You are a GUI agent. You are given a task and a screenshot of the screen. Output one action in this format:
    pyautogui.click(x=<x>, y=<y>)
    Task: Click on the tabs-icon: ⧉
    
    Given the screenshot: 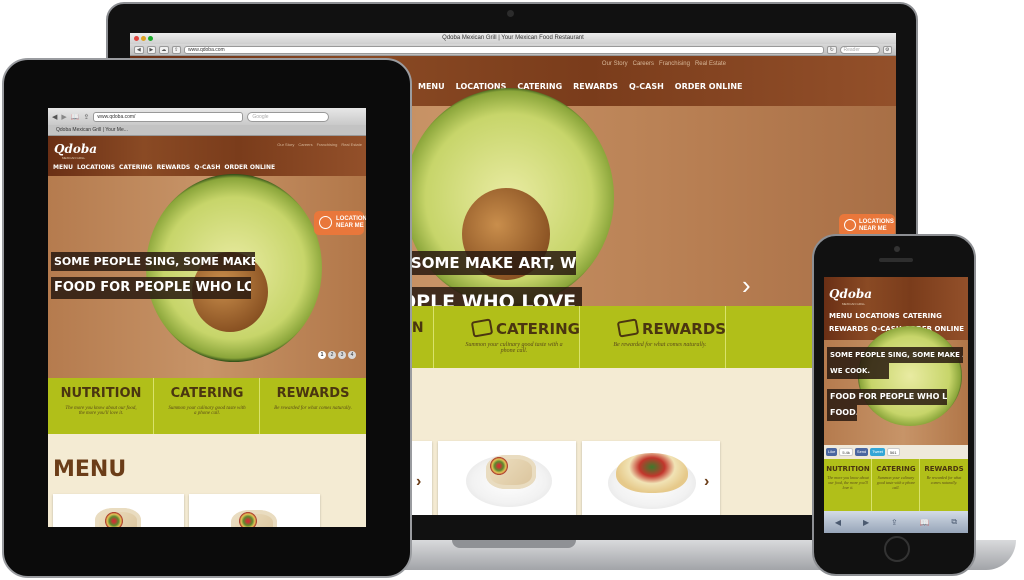 What is the action you would take?
    pyautogui.click(x=954, y=522)
    